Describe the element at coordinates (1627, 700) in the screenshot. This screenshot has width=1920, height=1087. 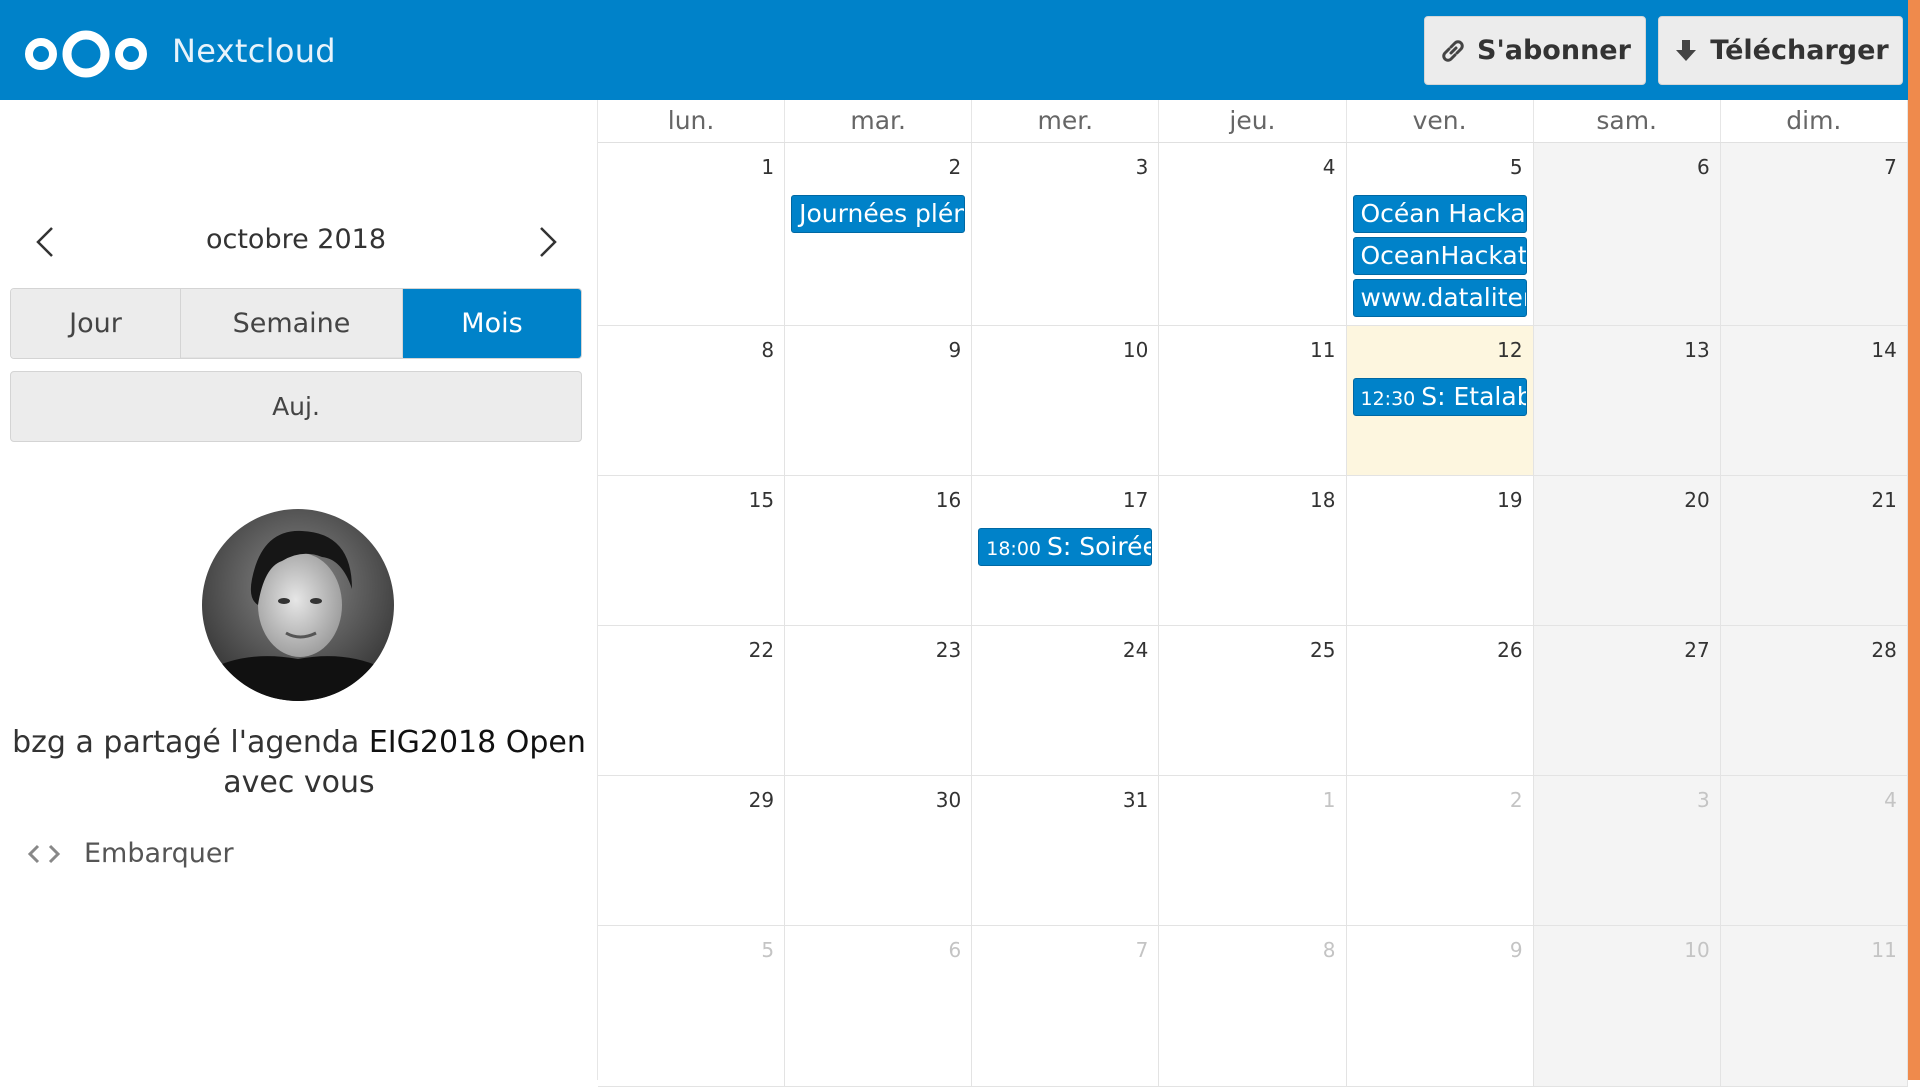
I see `day-cell: 27` at that location.